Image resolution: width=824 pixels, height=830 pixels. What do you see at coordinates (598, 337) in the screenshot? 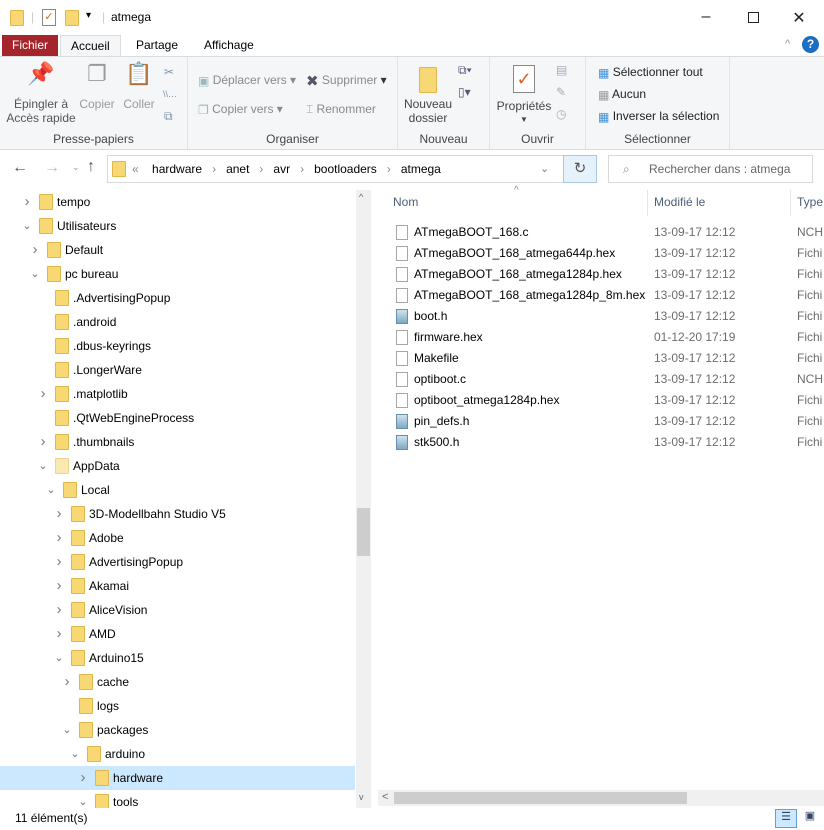
I see `file-row: firmware.hex 01-12-20 17:19 Fichi` at bounding box center [598, 337].